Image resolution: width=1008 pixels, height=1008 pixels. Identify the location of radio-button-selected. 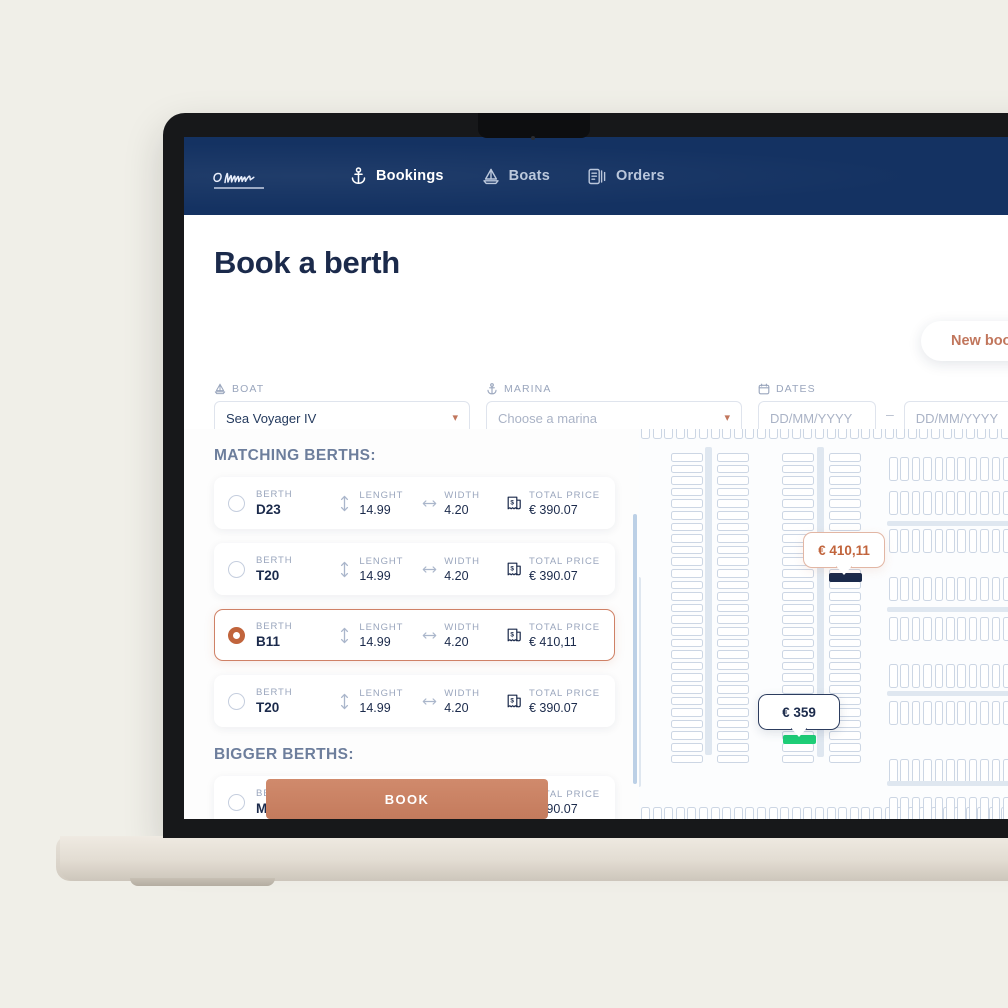
(236, 635).